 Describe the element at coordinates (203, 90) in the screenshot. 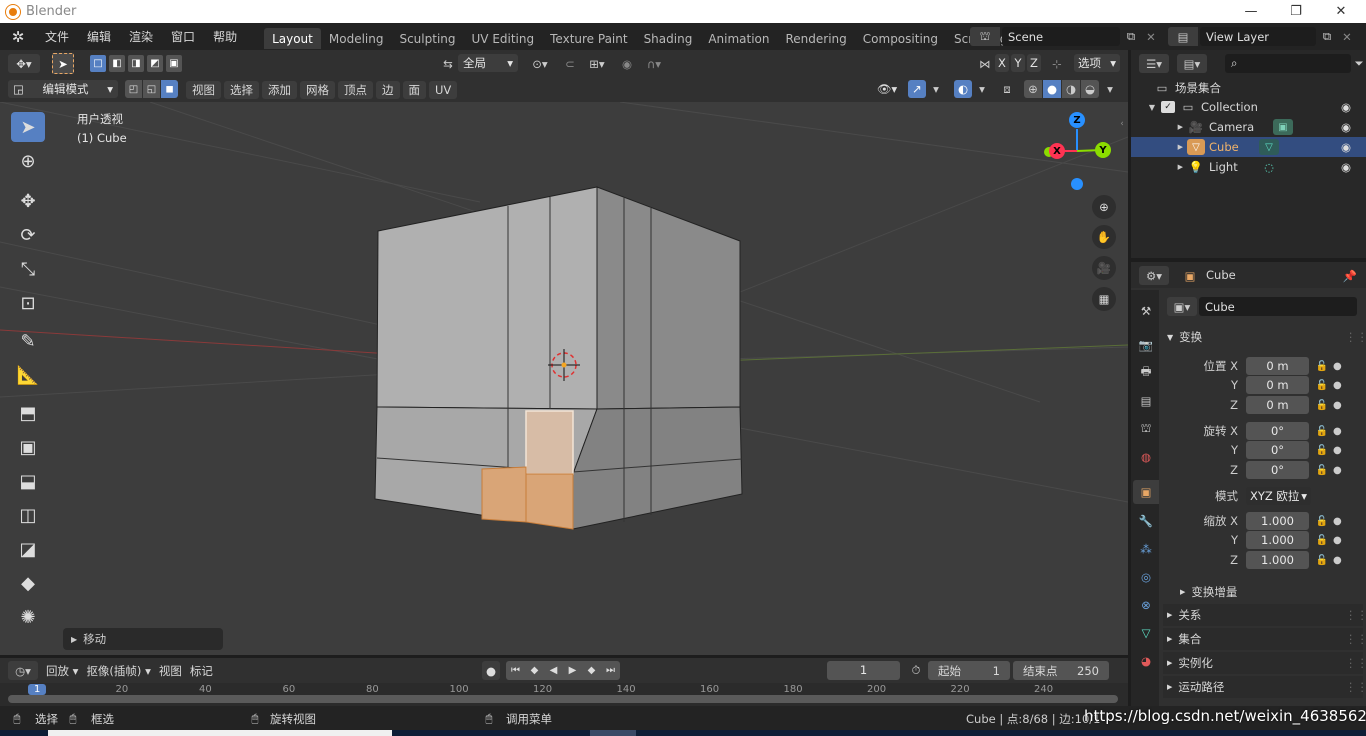

I see `menu-view: 视图` at that location.